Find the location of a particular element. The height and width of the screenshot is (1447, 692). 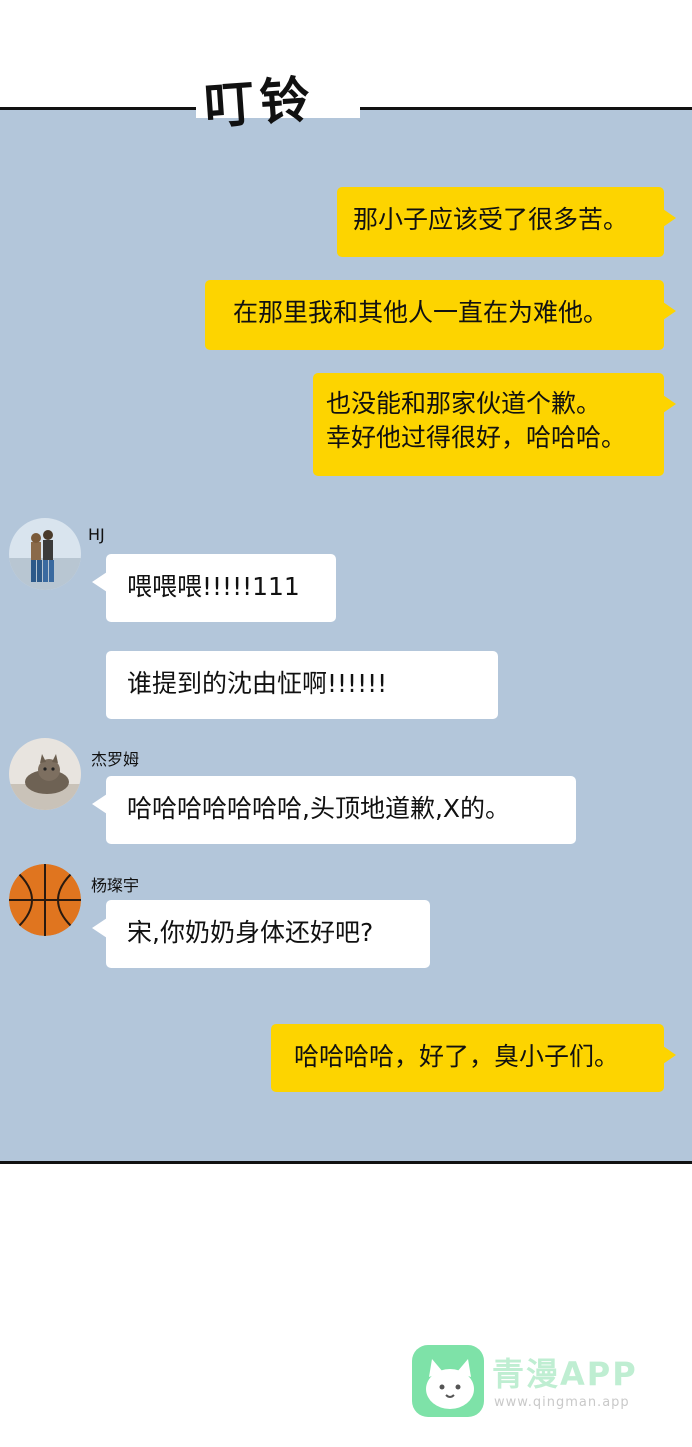

watermark: 青漫APP www.qingman.app is located at coordinates (532, 1382).